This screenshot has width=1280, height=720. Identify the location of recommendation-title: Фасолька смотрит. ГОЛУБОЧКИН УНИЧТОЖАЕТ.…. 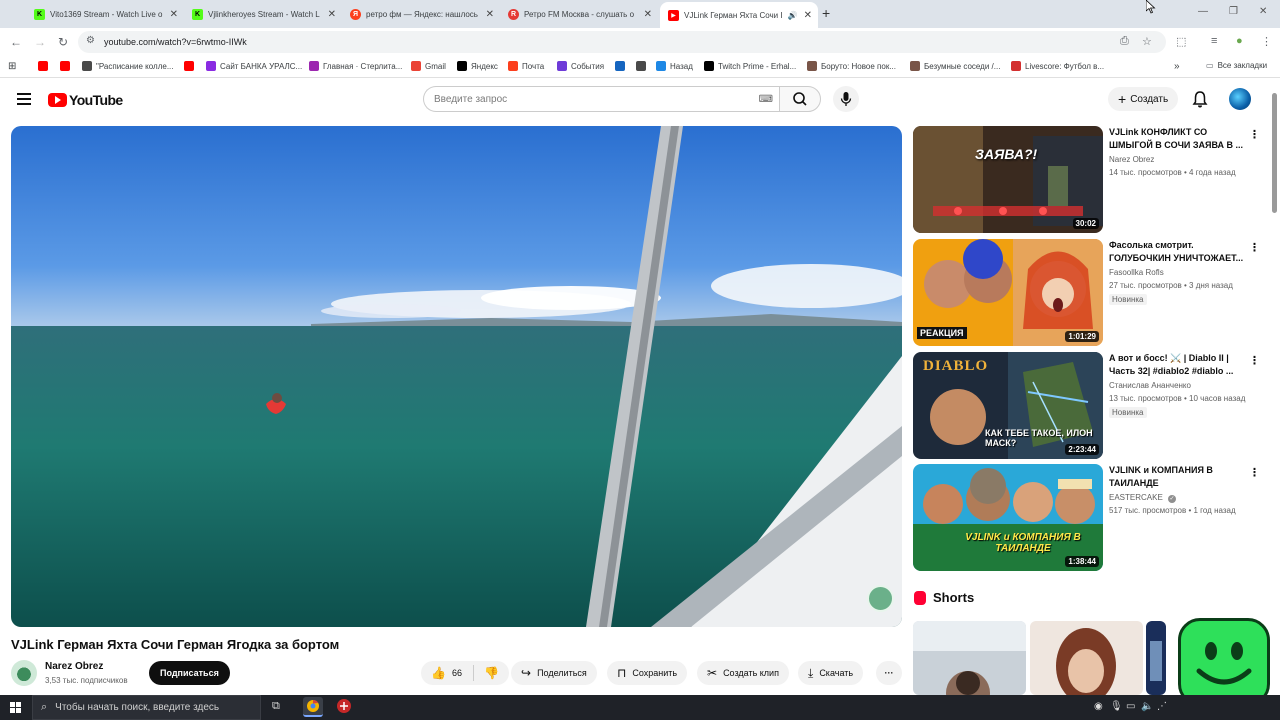
(1177, 252).